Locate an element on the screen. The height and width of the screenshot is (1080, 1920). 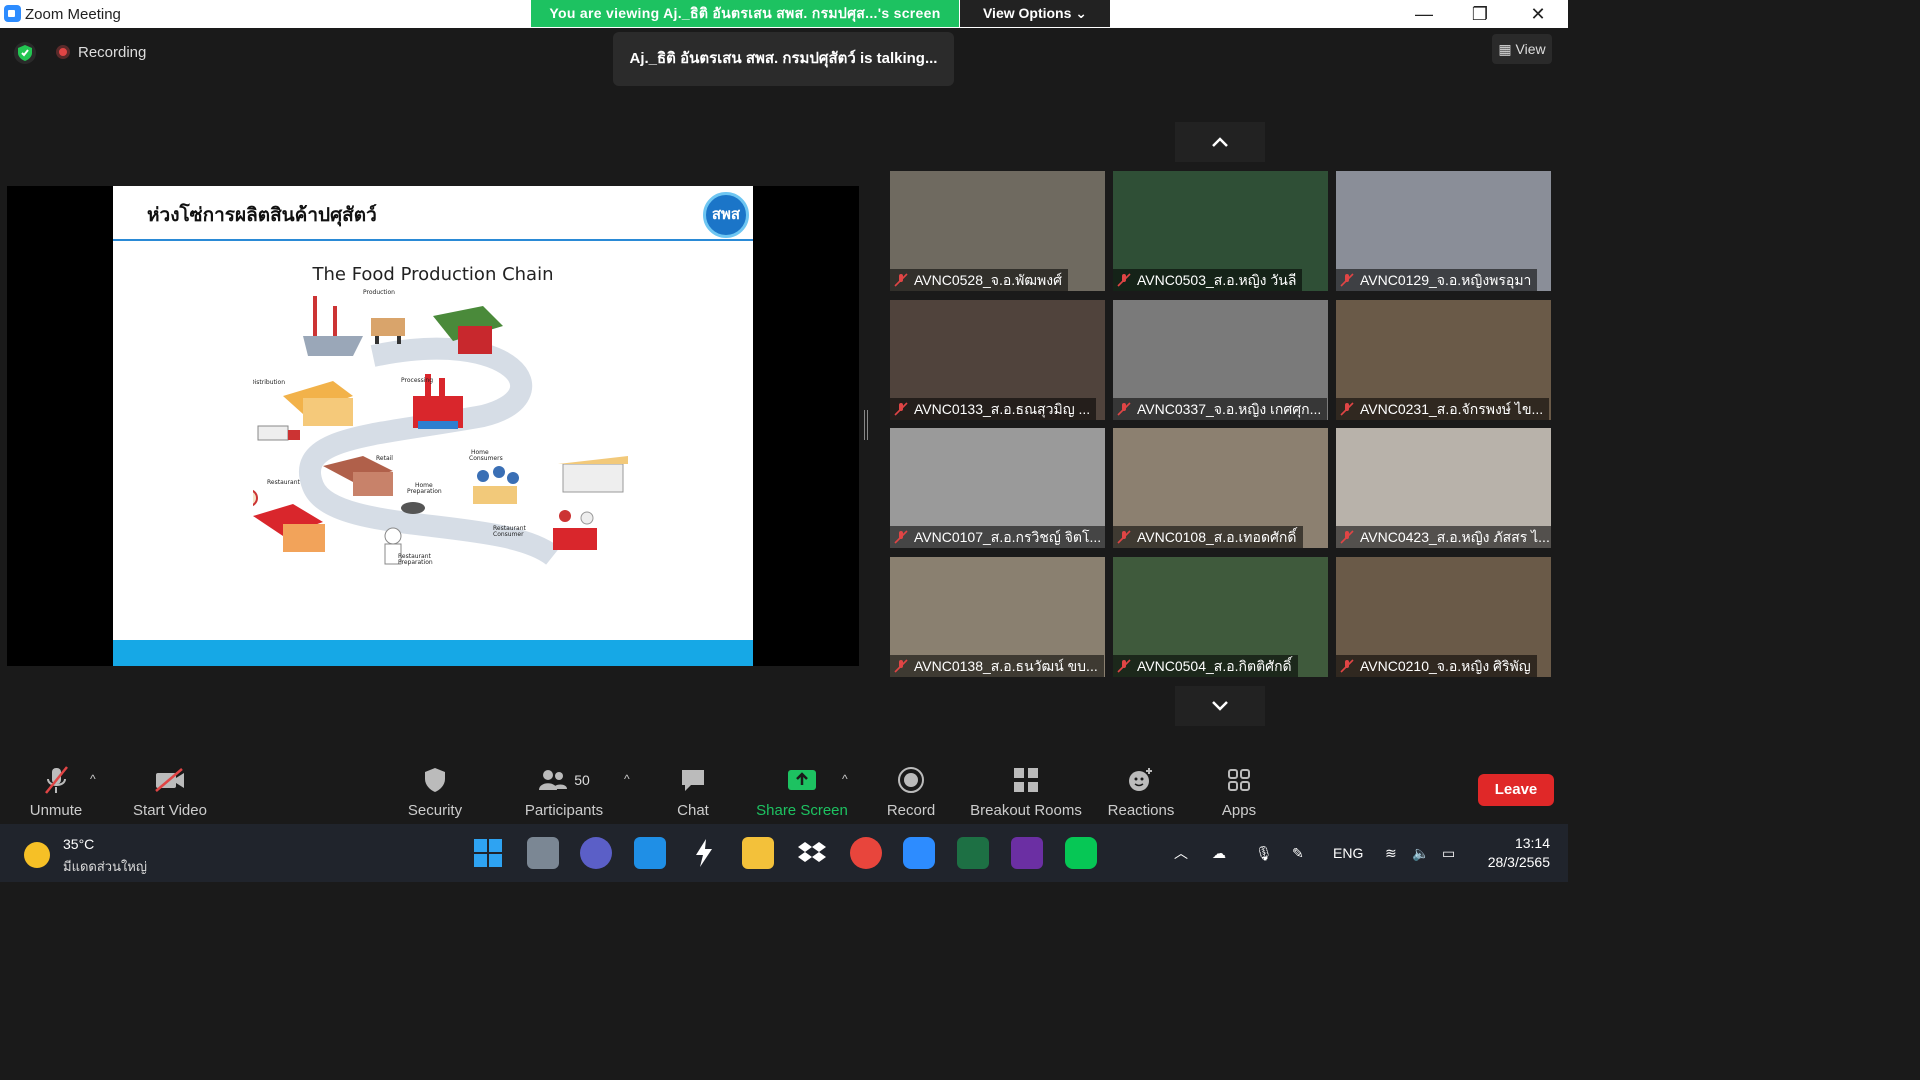
participant-tile: AVNC0129_จ.อ.หญิงพรอุมา is located at coordinates (1443, 231).